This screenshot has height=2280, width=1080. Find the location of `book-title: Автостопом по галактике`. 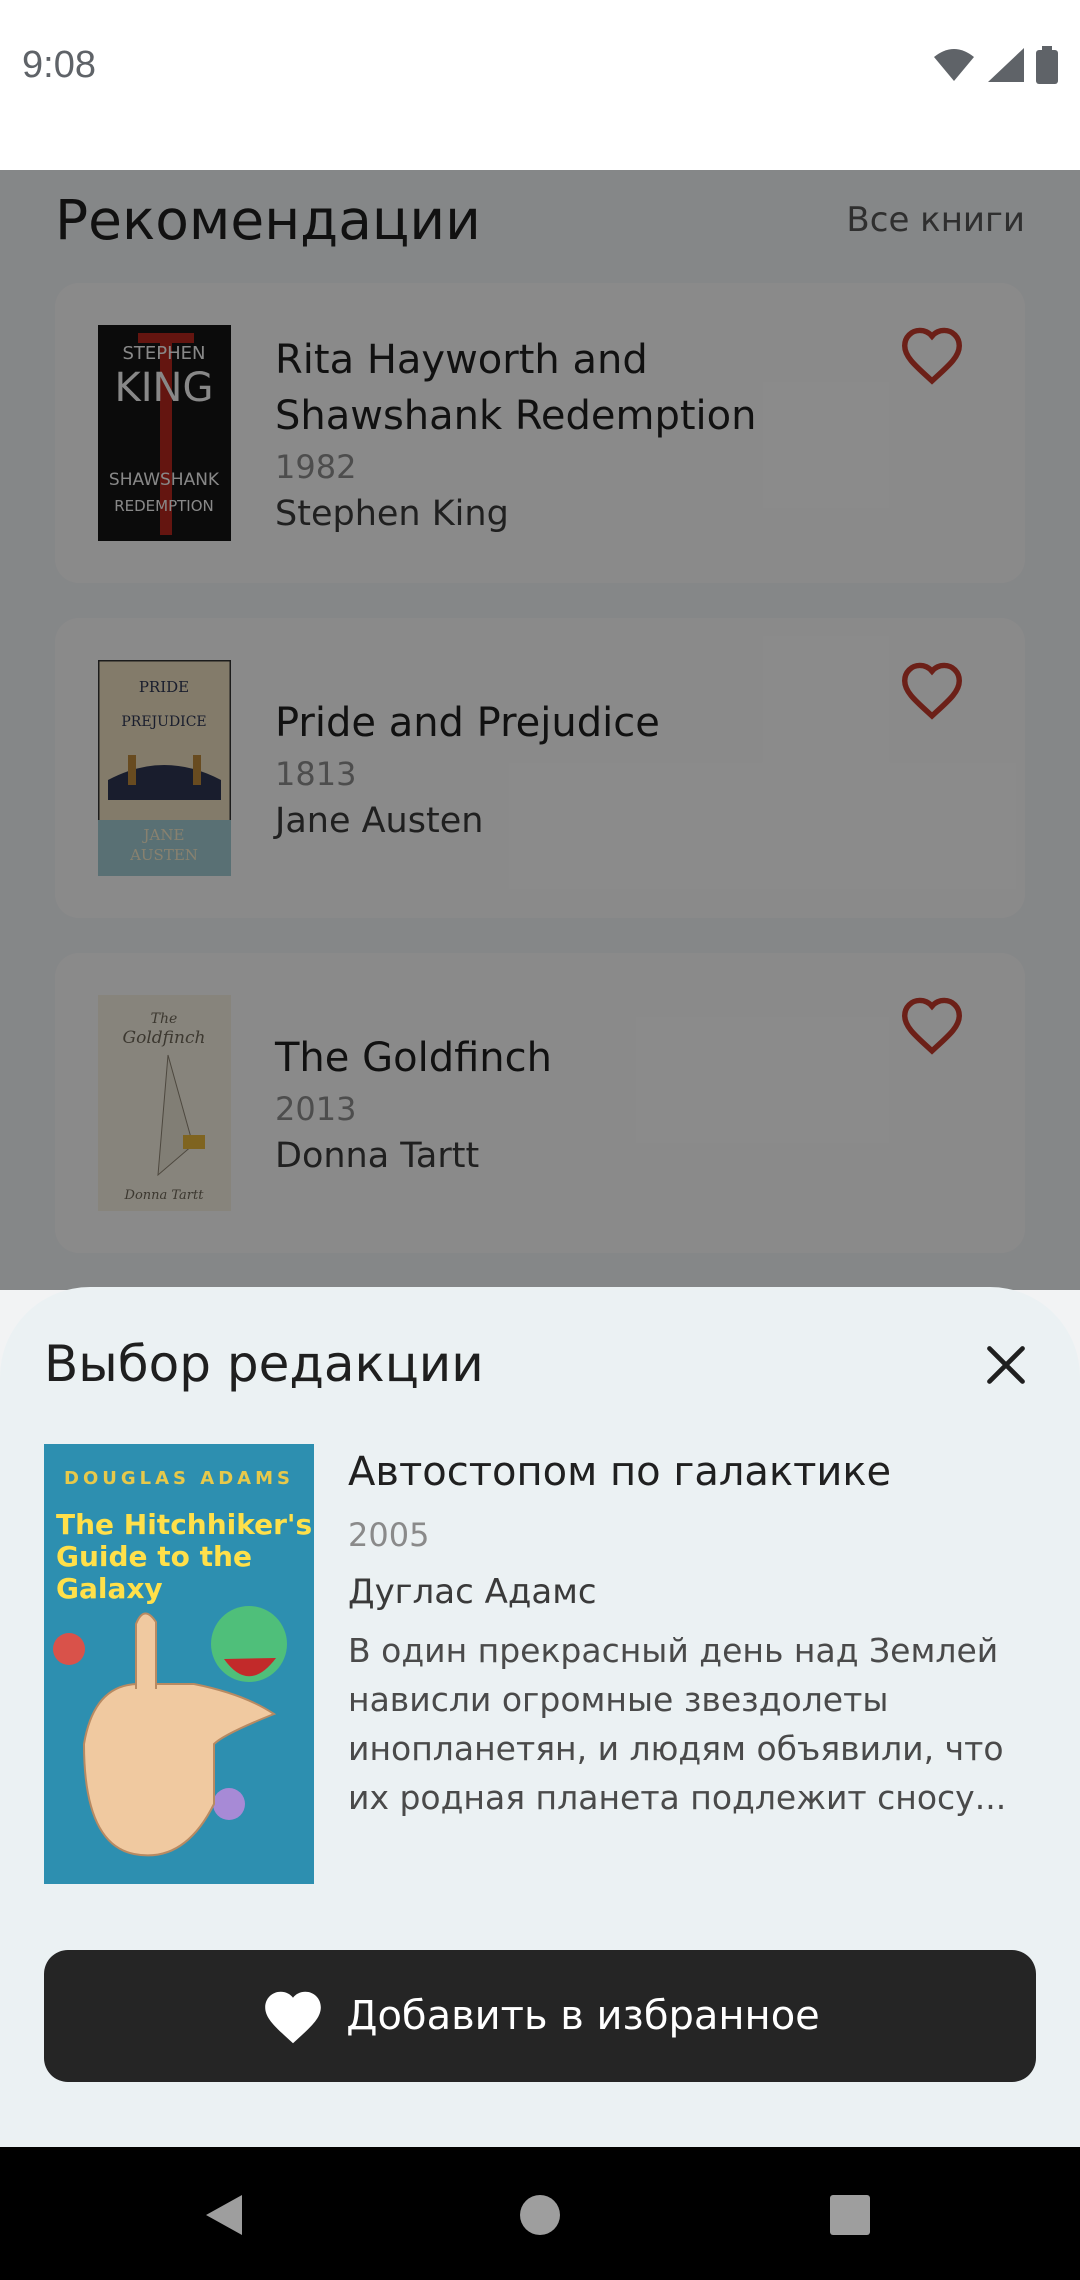

book-title: Автостопом по галактике is located at coordinates (620, 1472).